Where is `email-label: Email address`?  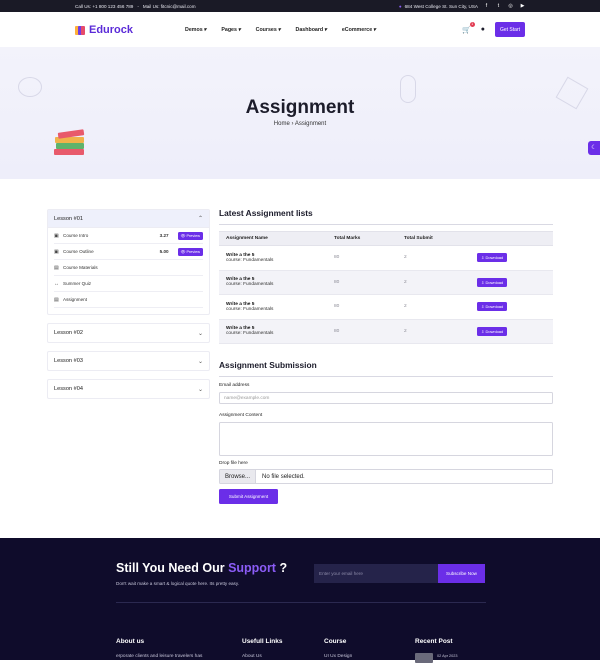
email-label: Email address is located at coordinates (234, 385).